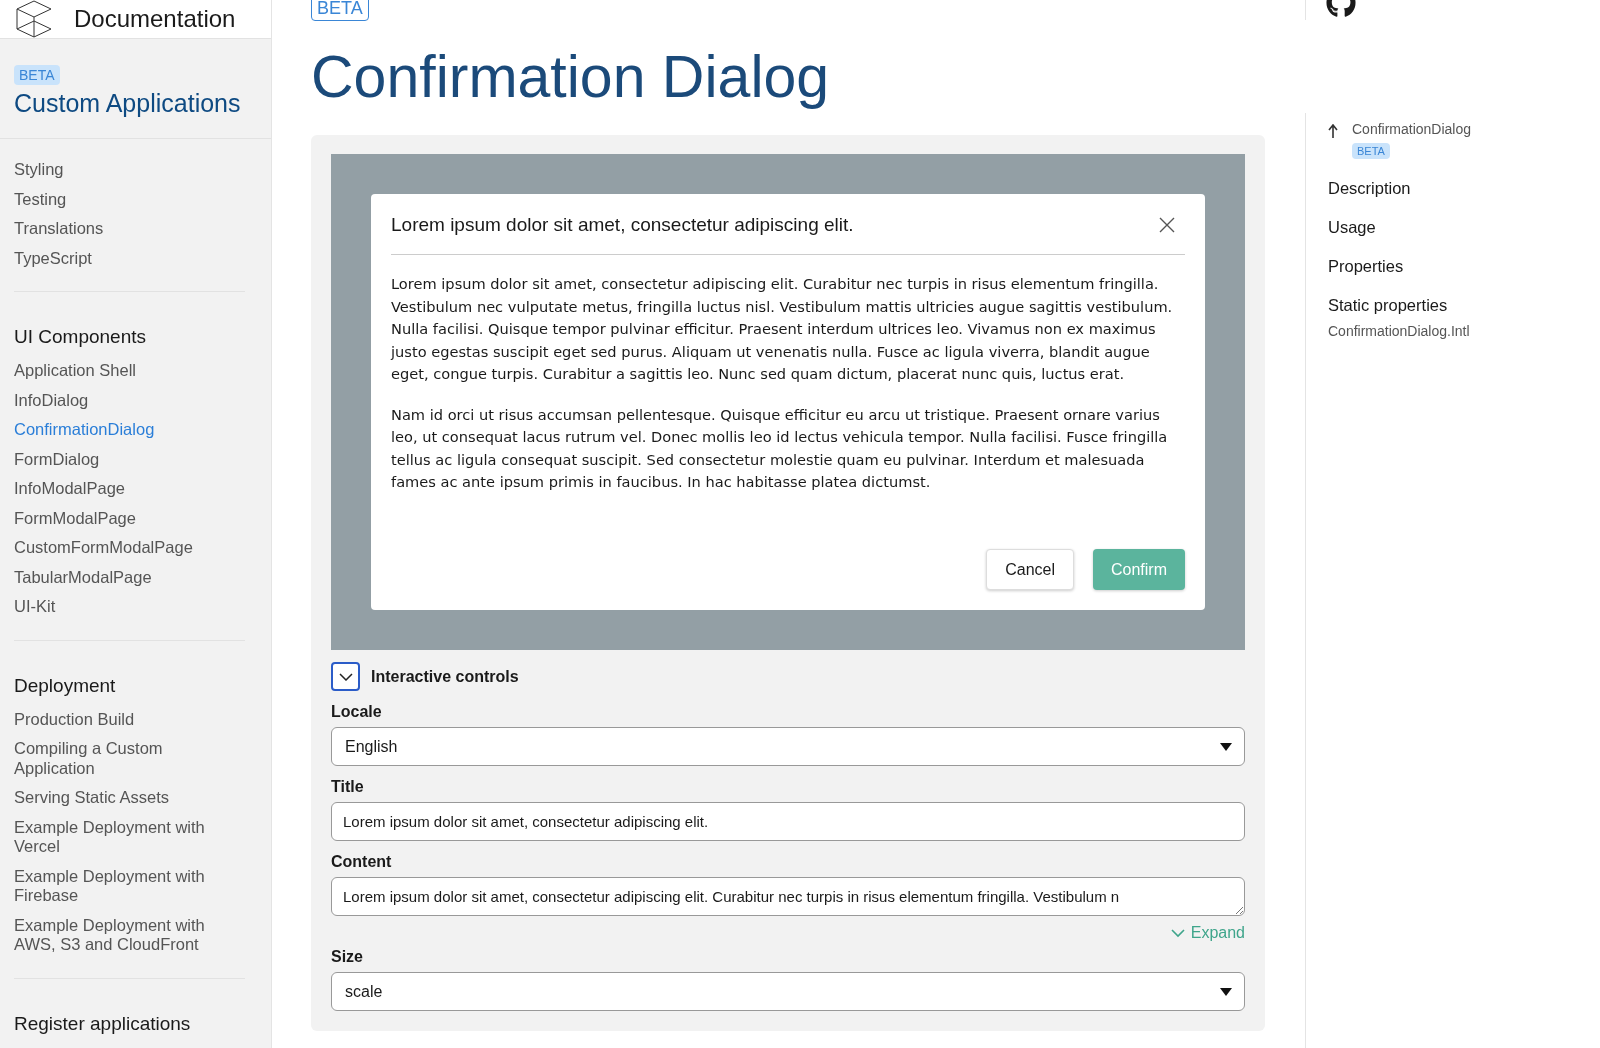 This screenshot has width=1600, height=1048. Describe the element at coordinates (1030, 569) in the screenshot. I see `cancel-button: Cancel` at that location.